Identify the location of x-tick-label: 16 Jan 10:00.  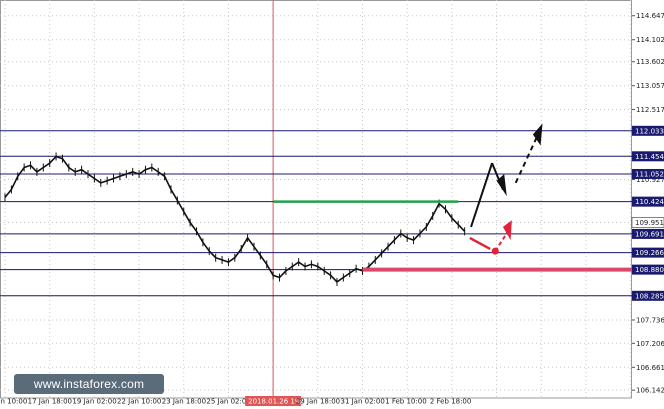
(13, 402).